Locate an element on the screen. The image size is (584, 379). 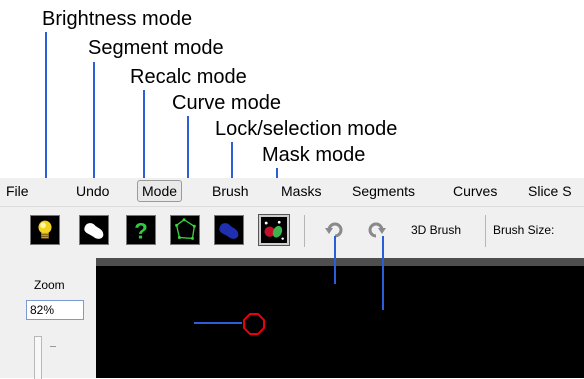
lock-selection-mode-button is located at coordinates (229, 230).